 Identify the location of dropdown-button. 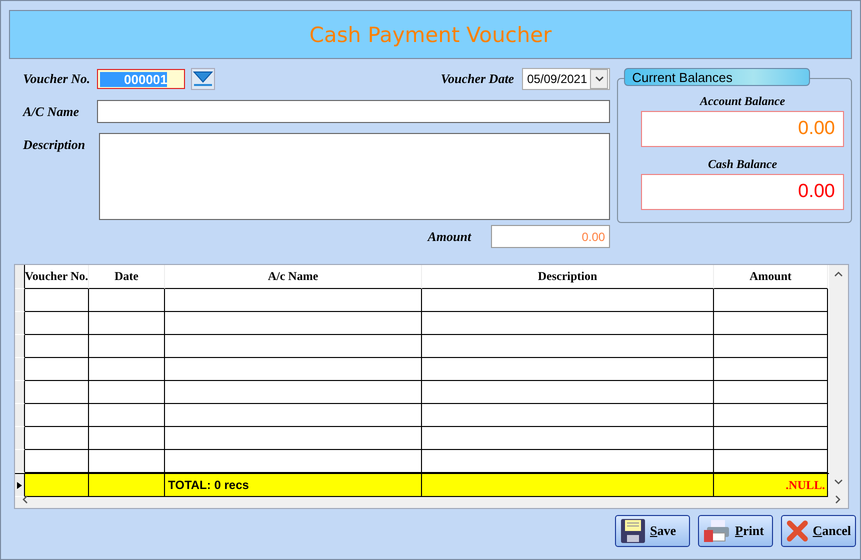
(203, 79).